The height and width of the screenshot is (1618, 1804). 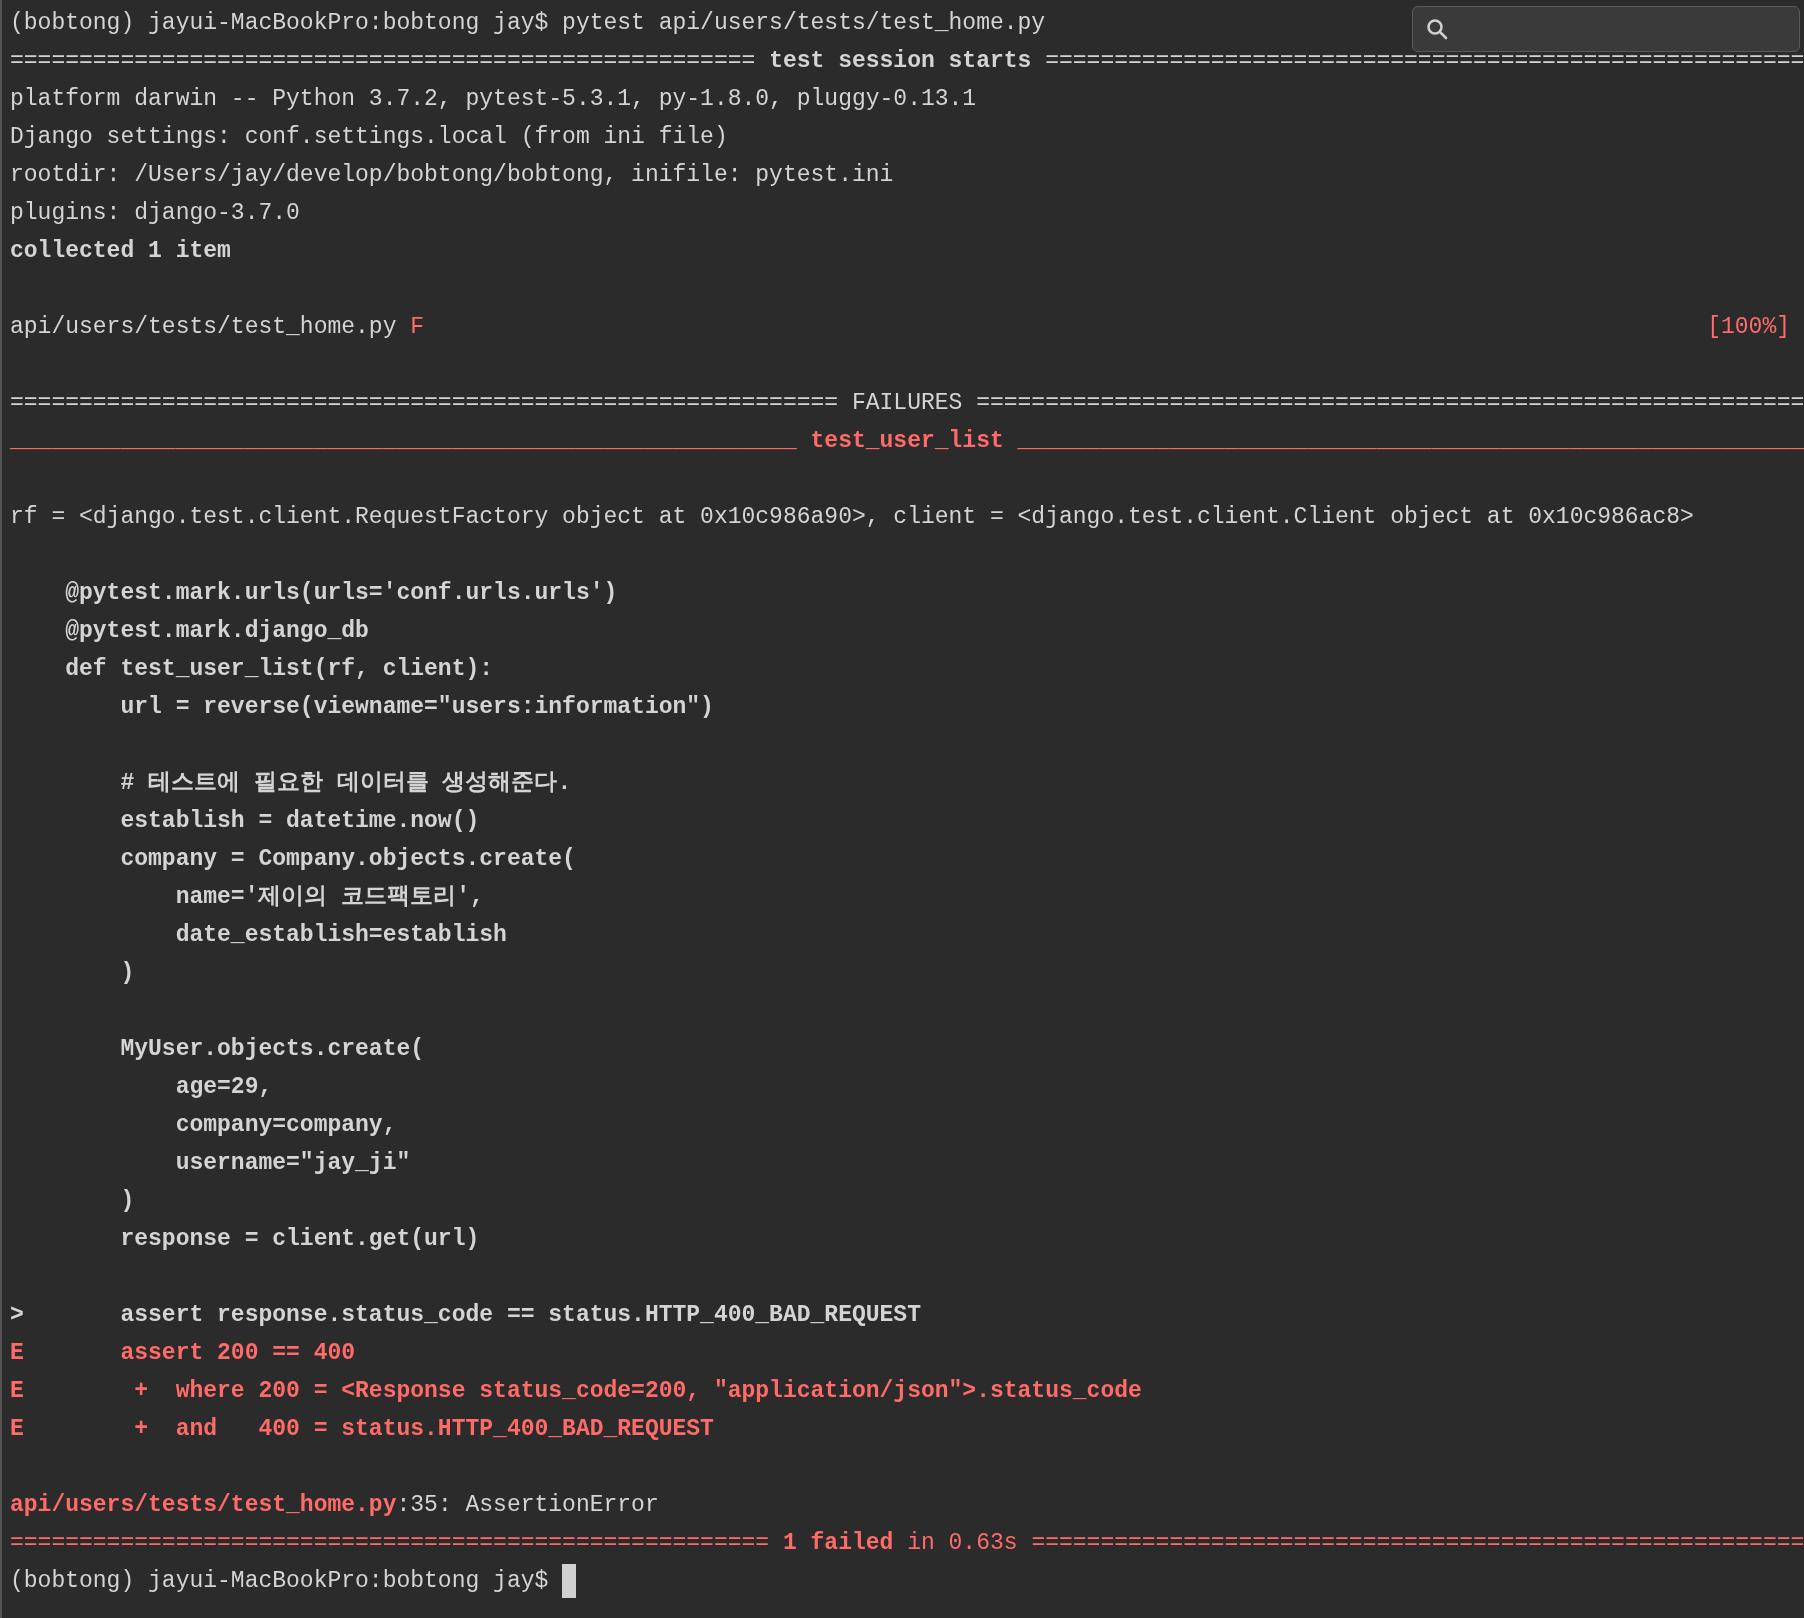 What do you see at coordinates (362, 1429) in the screenshot?
I see `terminal-line: E + and 400 = status.HTTP_400_BAD_REQUEST` at bounding box center [362, 1429].